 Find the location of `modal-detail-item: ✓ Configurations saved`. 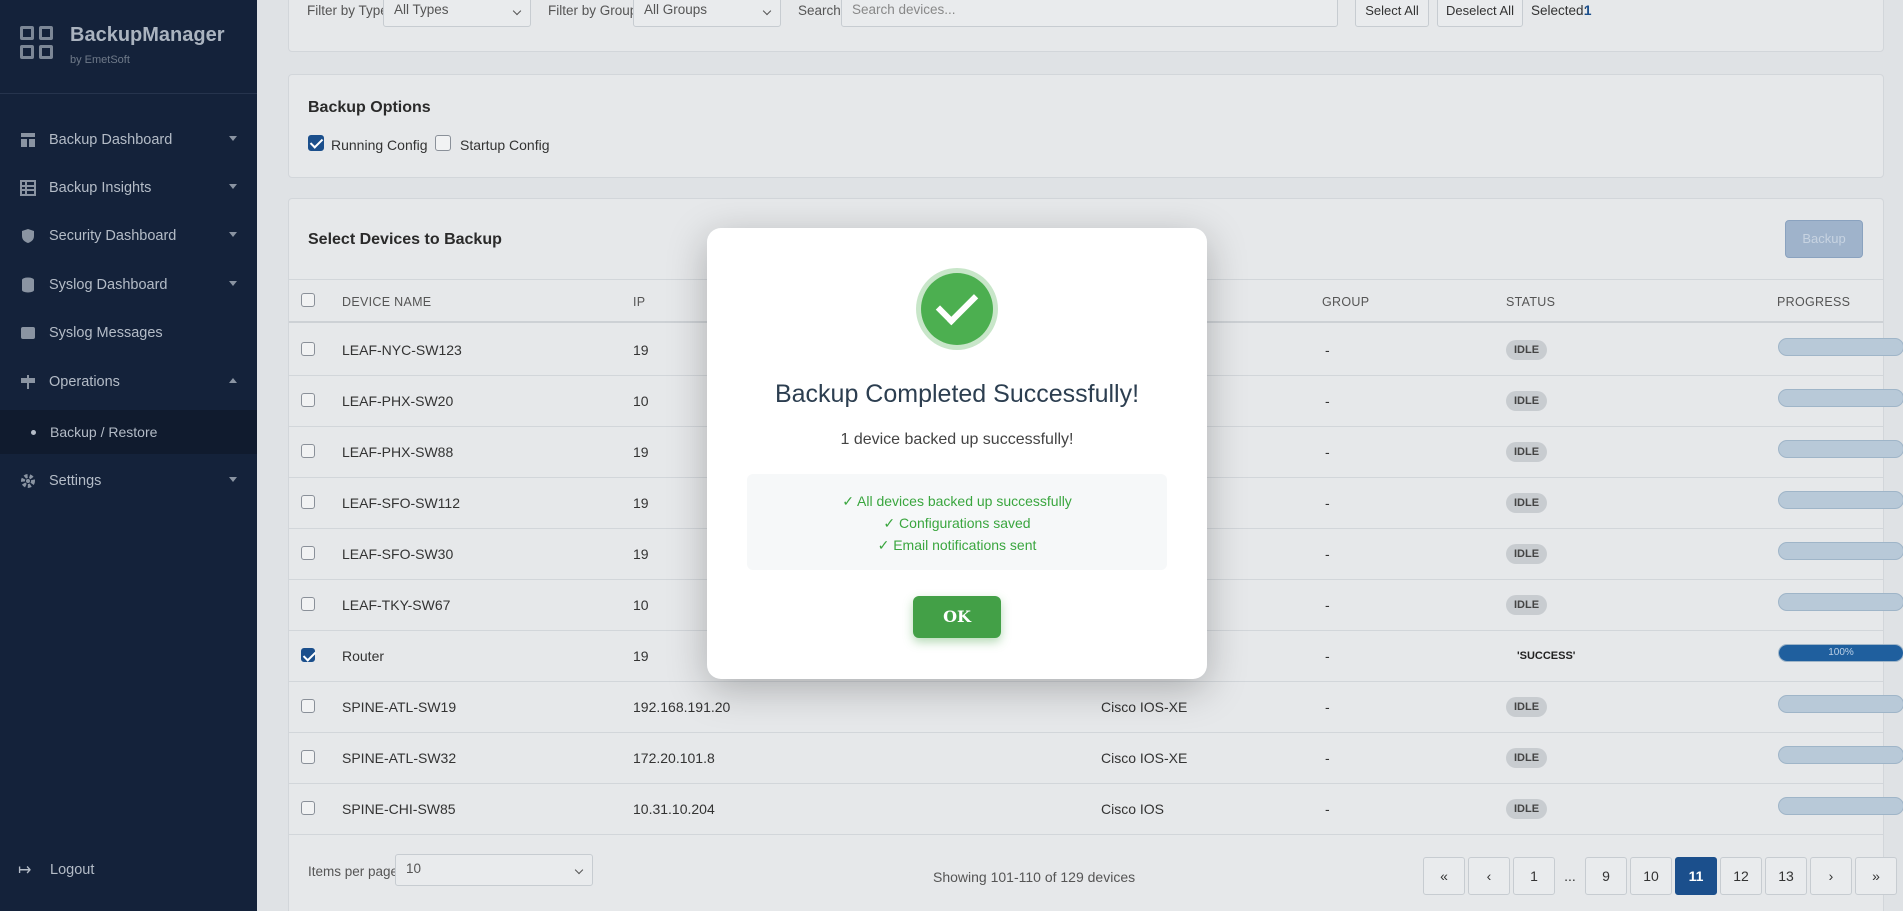

modal-detail-item: ✓ Configurations saved is located at coordinates (957, 523).